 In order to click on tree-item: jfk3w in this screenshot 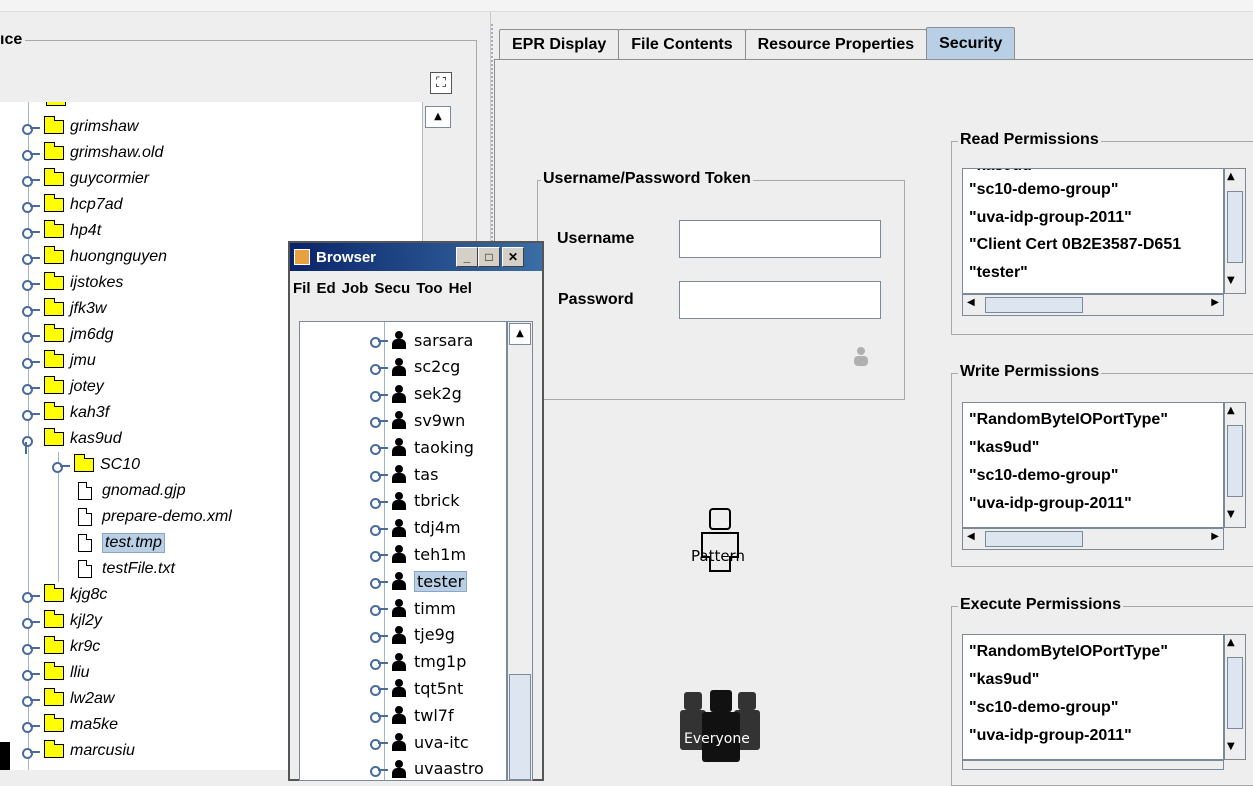, I will do `click(64, 309)`.